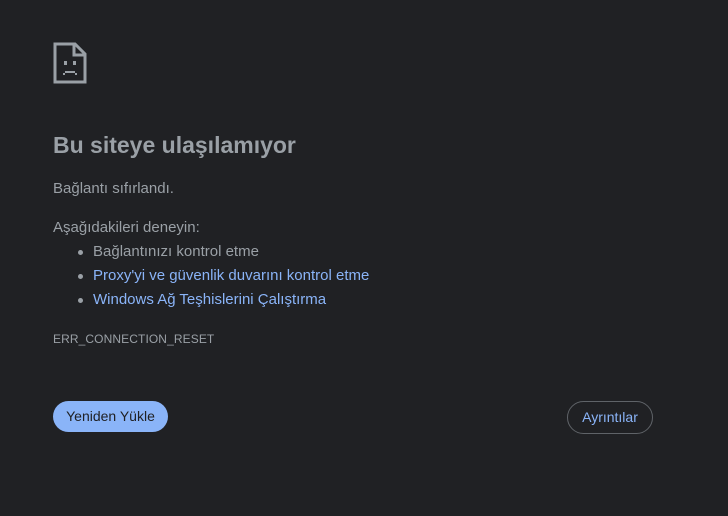 This screenshot has height=516, width=728. Describe the element at coordinates (209, 299) in the screenshot. I see `suggestion-run-diagnostics-link: Windows Ağ Teşhislerini Çalıştırma` at that location.